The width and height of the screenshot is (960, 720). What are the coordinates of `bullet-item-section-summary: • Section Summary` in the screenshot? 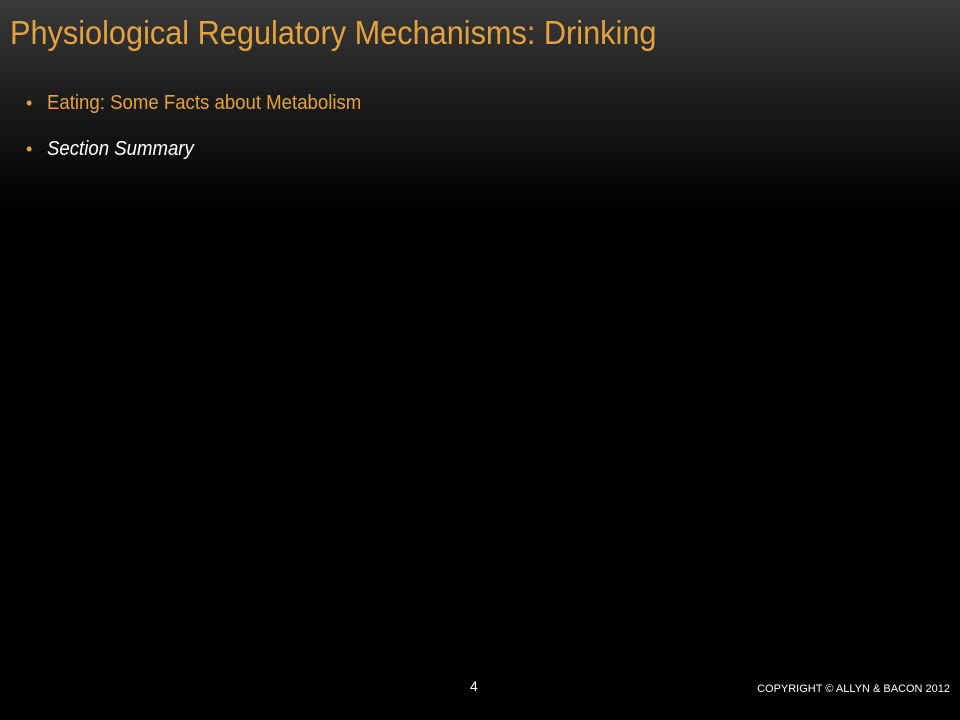 It's located at (205, 157).